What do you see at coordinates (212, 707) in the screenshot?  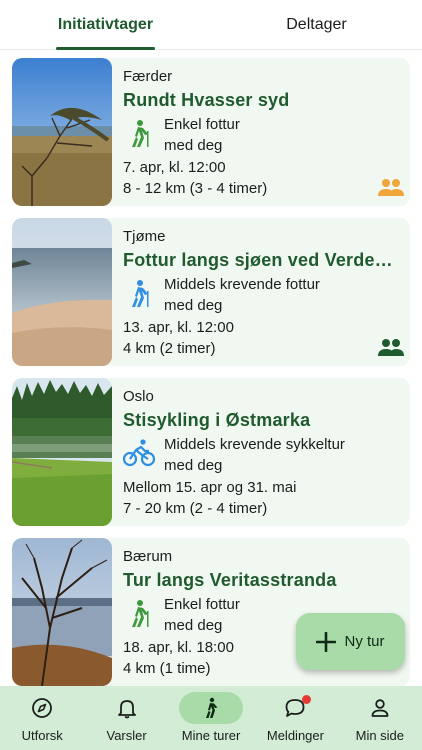 I see `walking-icon` at bounding box center [212, 707].